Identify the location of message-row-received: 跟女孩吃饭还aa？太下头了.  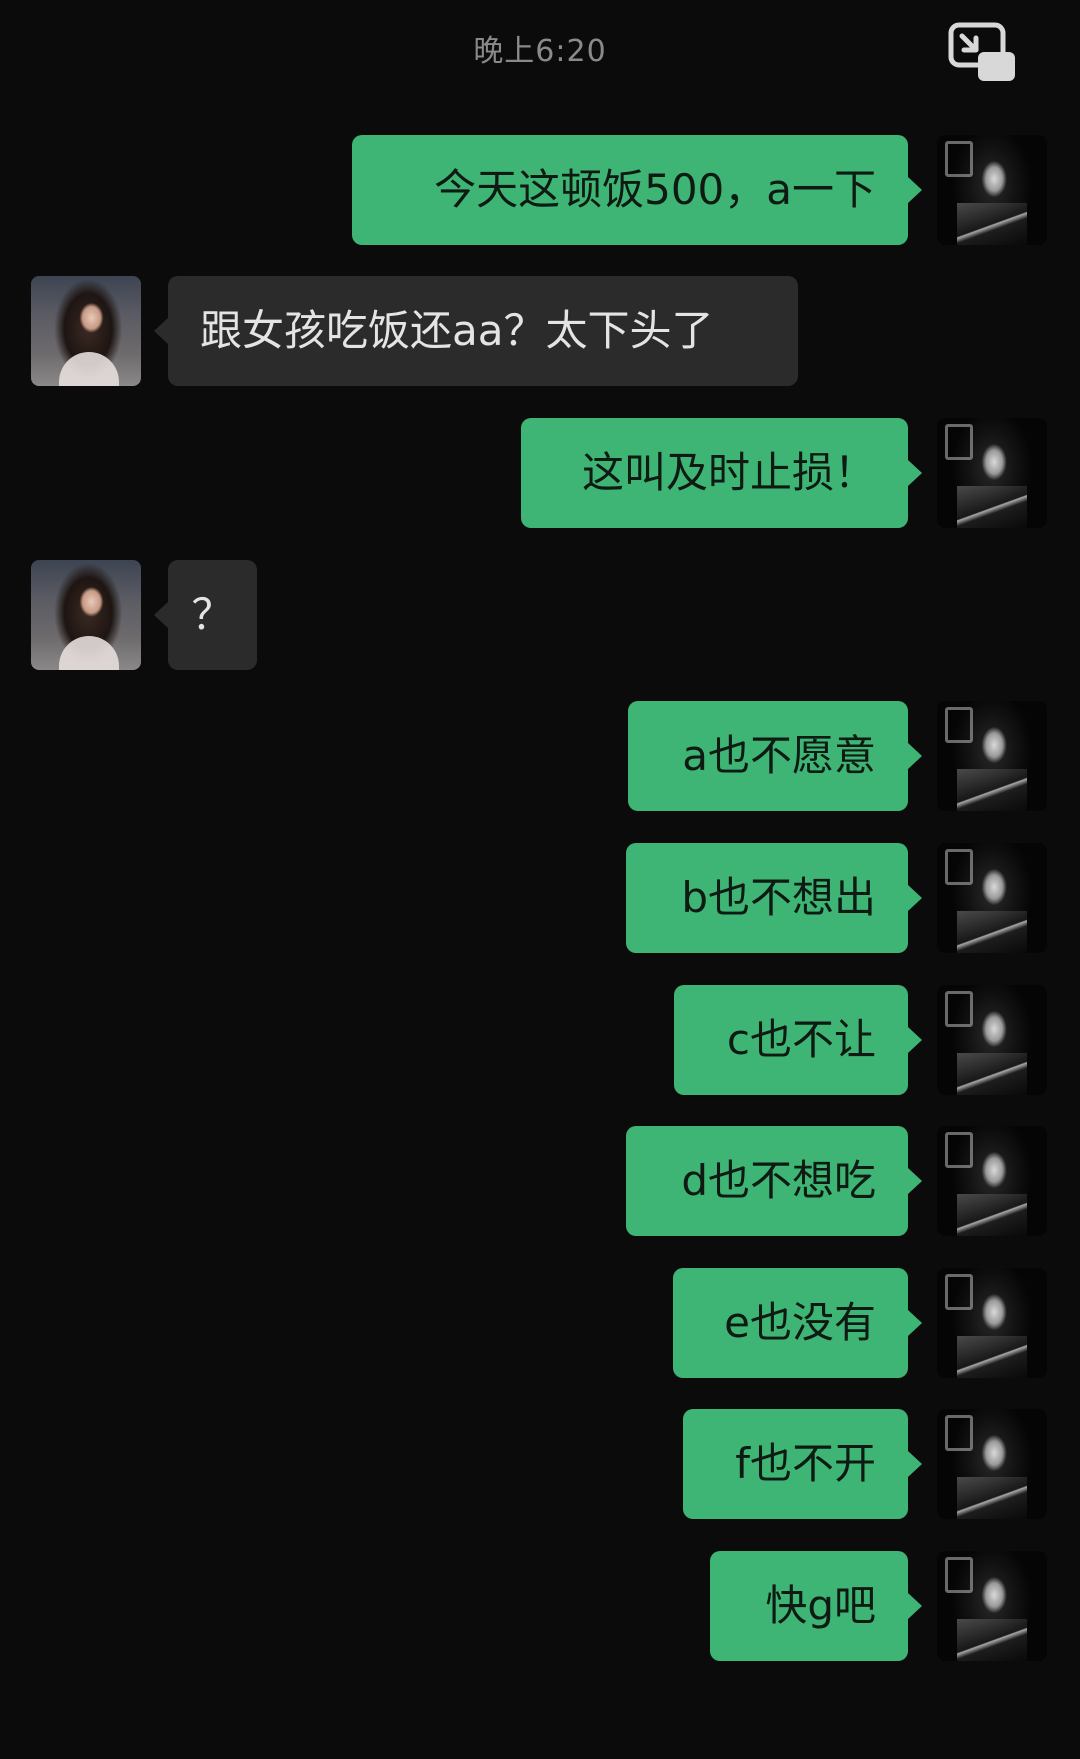
(540, 331).